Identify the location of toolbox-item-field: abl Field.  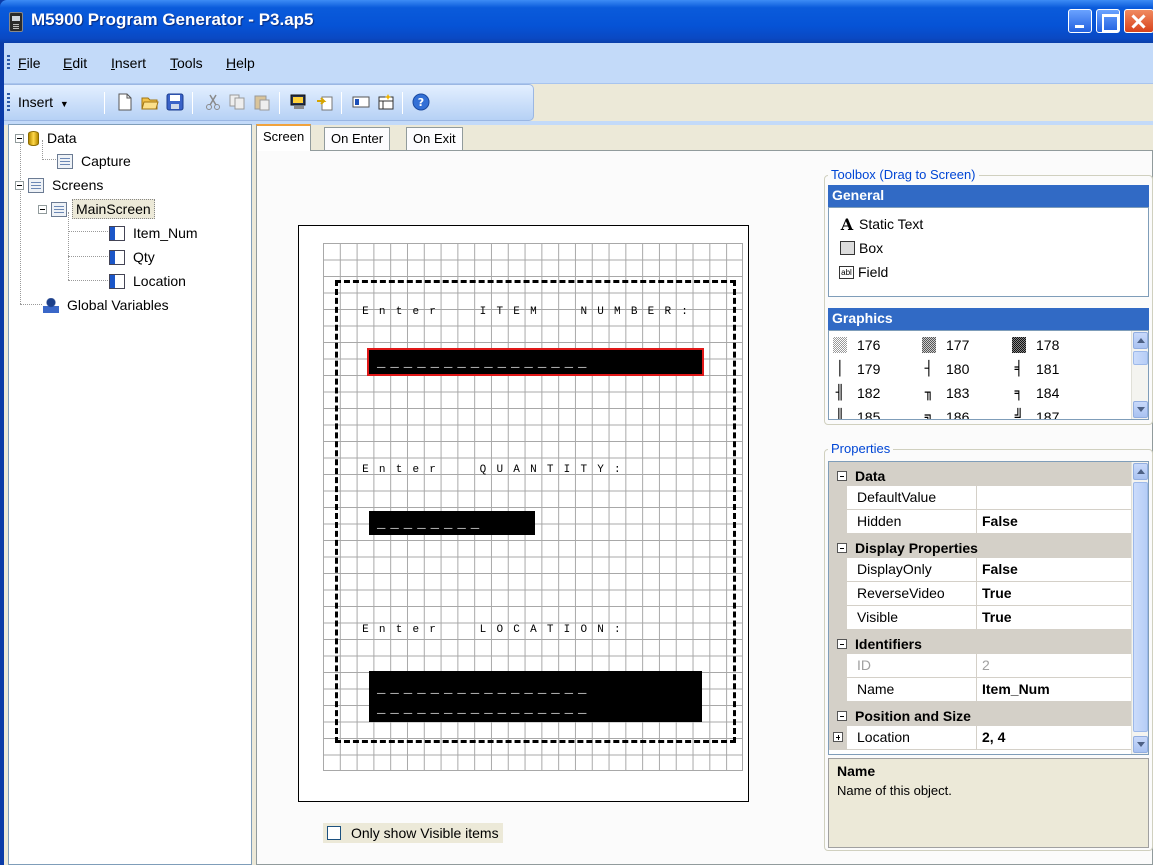
(863, 272).